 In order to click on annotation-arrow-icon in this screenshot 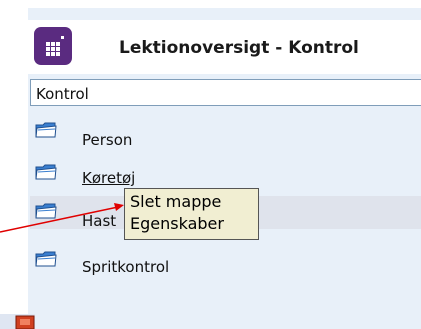, I will do `click(62, 218)`.